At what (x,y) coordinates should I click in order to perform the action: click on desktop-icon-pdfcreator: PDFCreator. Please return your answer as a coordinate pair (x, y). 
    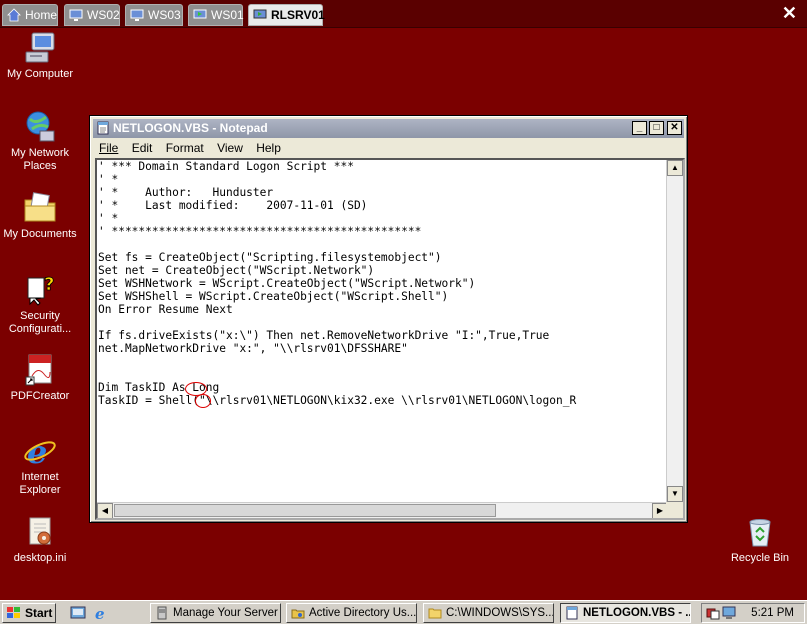
    Looking at the image, I should click on (40, 377).